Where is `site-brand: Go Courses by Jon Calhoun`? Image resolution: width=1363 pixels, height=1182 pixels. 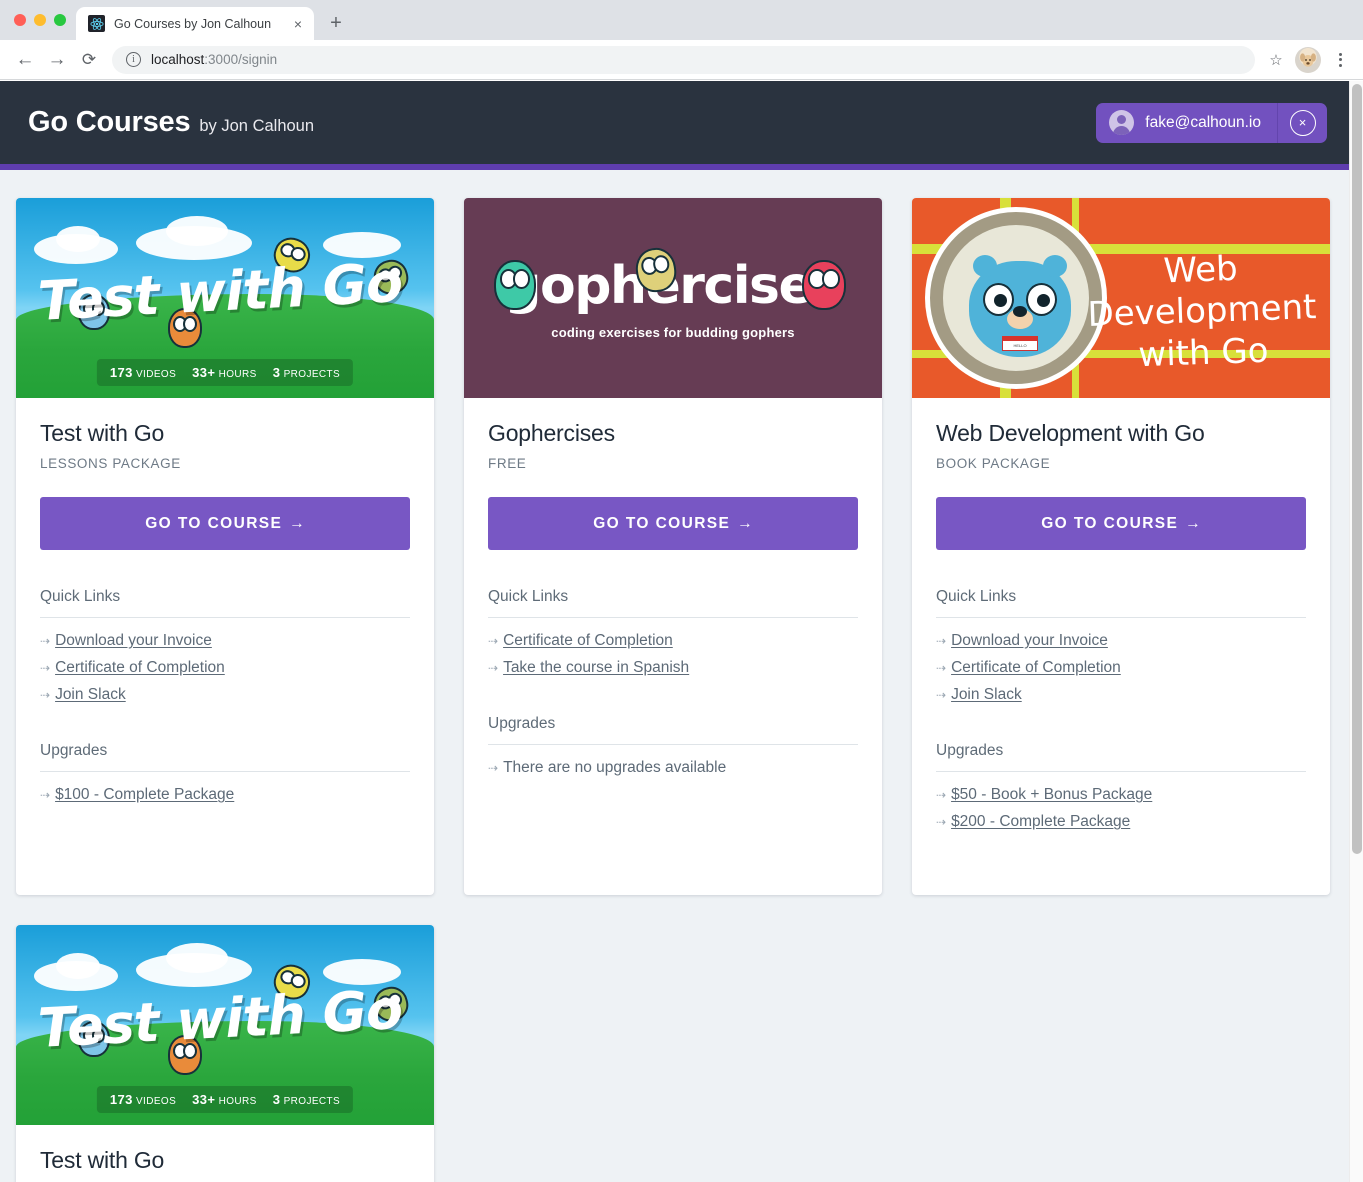 site-brand: Go Courses by Jon Calhoun is located at coordinates (171, 122).